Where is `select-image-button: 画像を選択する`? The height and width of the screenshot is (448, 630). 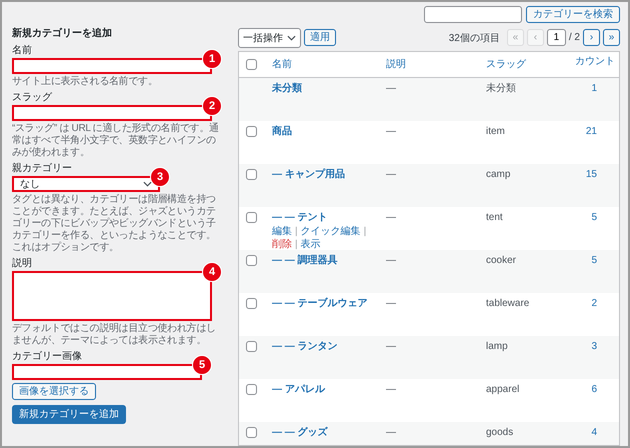
select-image-button: 画像を選択する is located at coordinates (54, 391).